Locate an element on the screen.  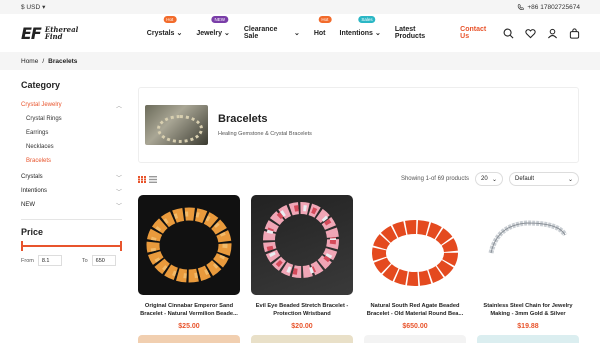
nav-label: Clearance Sale is located at coordinates (260, 33).